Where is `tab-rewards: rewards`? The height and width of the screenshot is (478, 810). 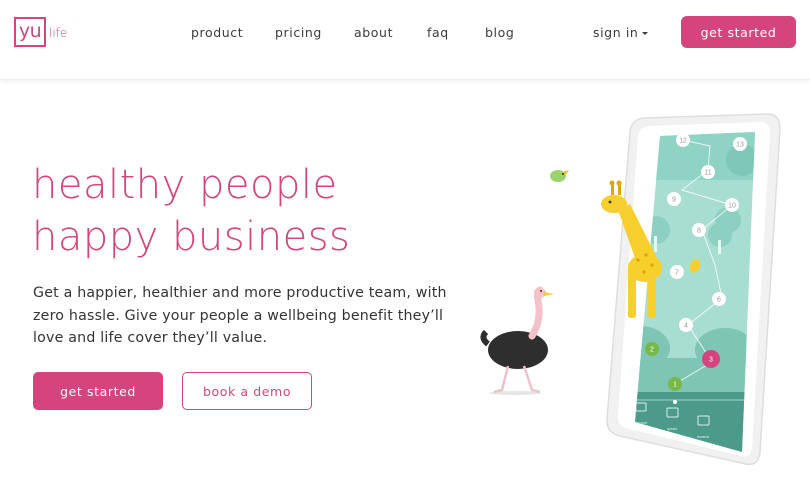
tab-rewards: rewards is located at coordinates (703, 437).